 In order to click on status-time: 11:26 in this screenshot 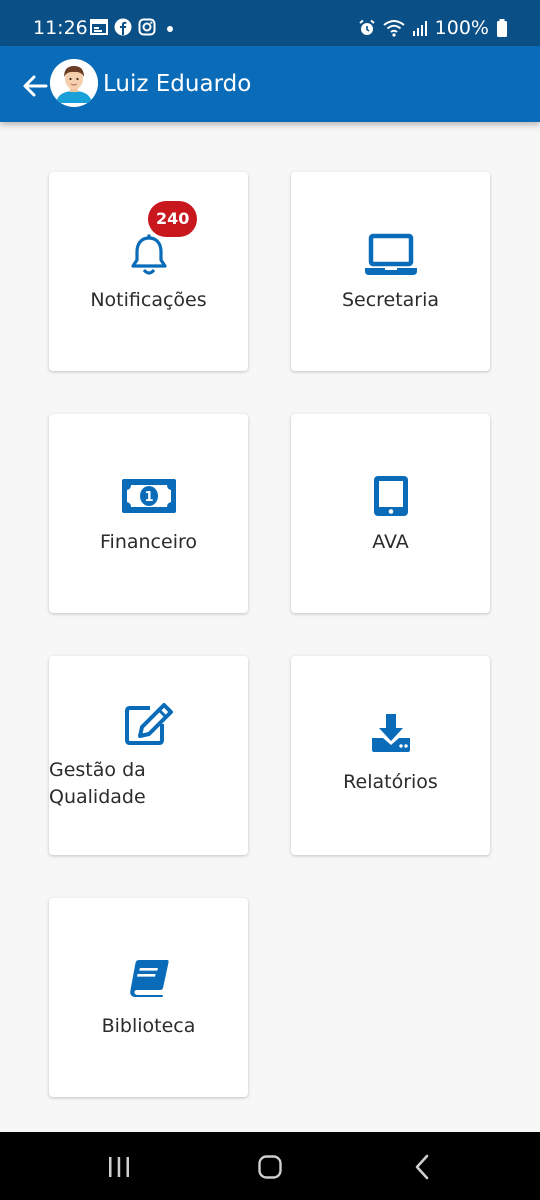, I will do `click(60, 28)`.